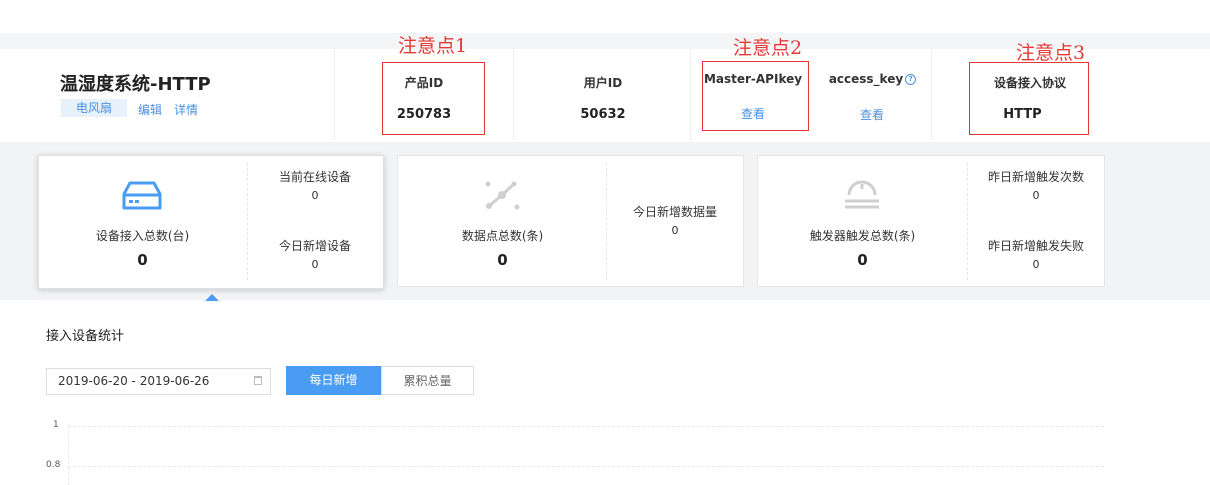  I want to click on y-tick-label: 0.8, so click(53, 465).